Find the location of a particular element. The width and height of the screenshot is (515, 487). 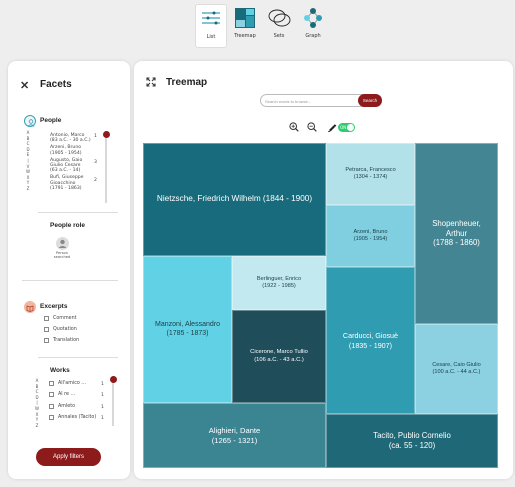

search-input is located at coordinates (309, 101).